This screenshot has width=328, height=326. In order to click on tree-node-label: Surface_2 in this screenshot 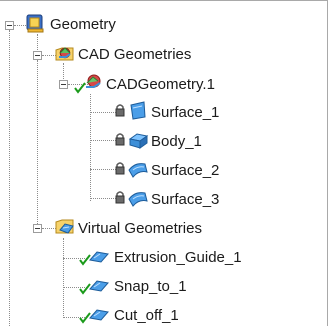, I will do `click(185, 170)`.